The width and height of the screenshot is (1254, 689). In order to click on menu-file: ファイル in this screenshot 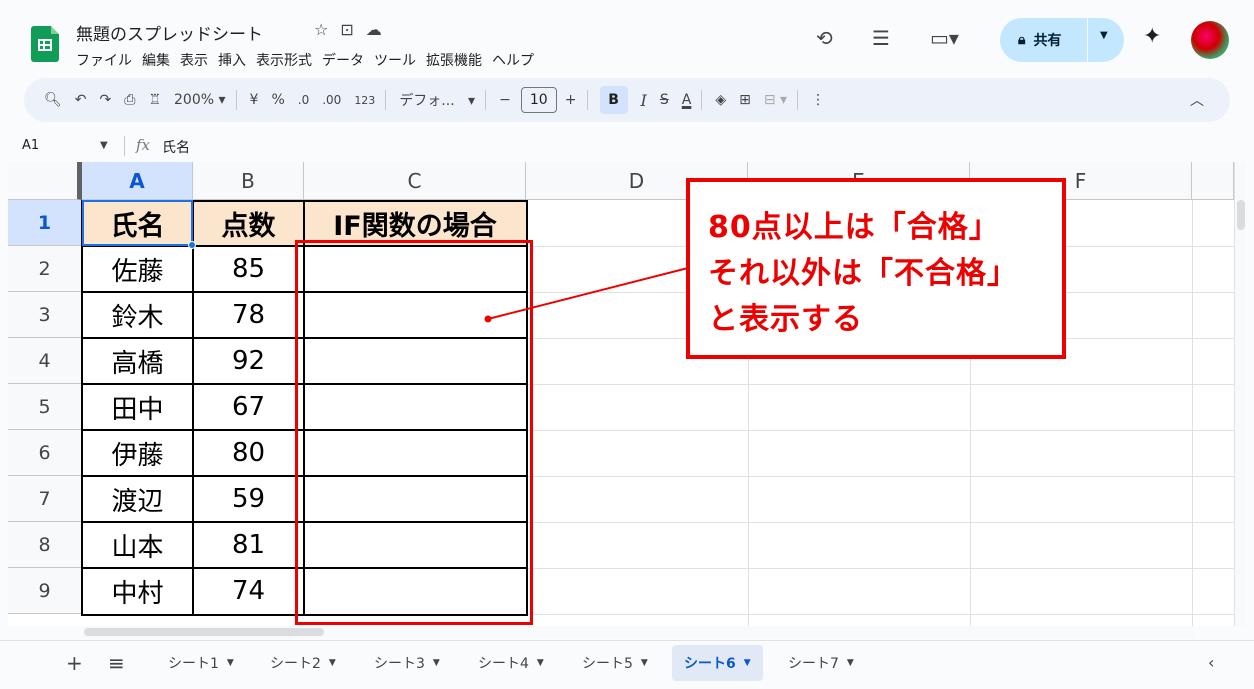, I will do `click(104, 60)`.